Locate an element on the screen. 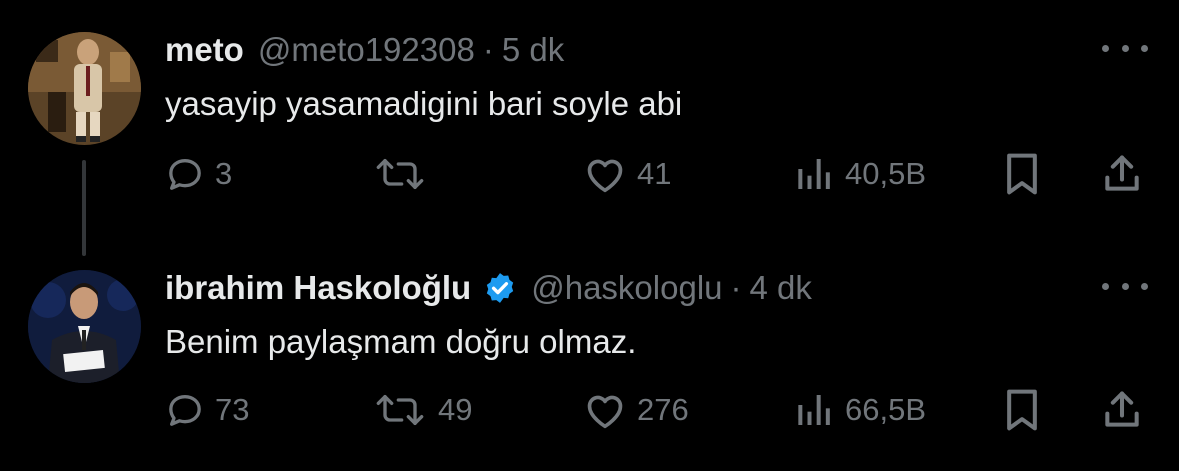  reply-count: 3 is located at coordinates (224, 173).